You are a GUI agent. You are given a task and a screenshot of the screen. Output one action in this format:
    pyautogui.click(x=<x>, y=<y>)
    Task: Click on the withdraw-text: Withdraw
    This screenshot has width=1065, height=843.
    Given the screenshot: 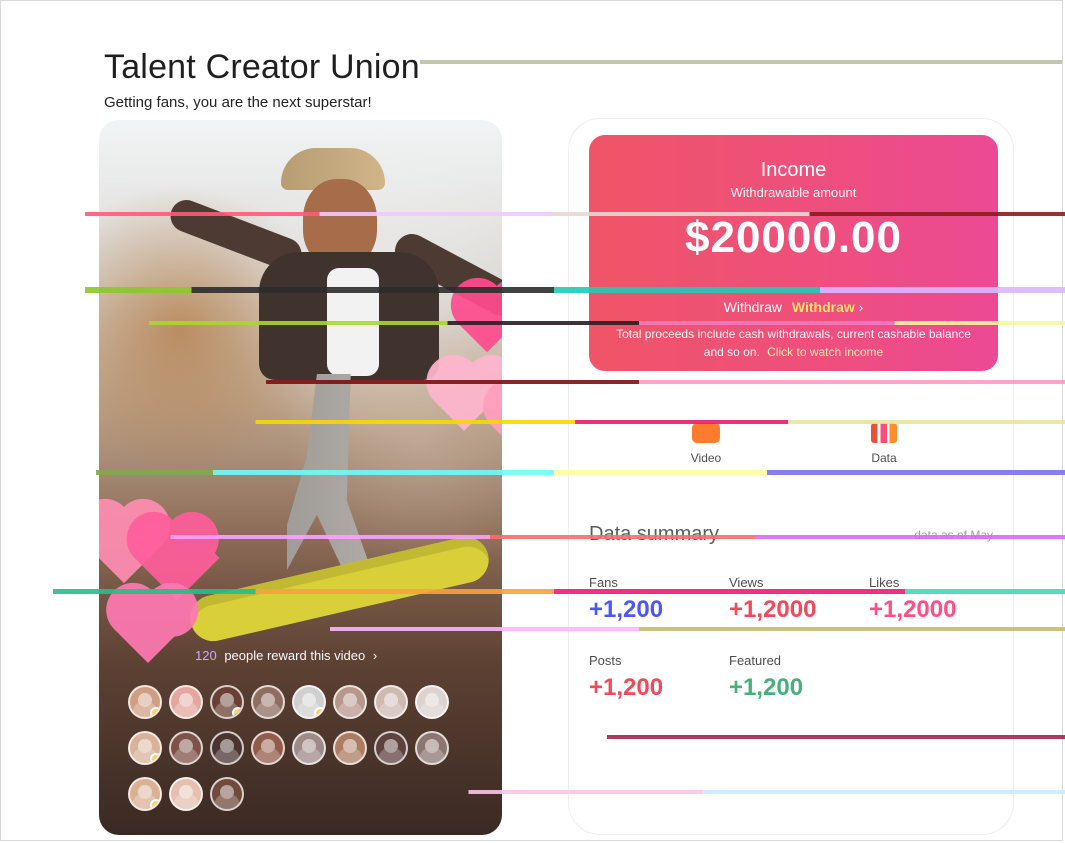 What is the action you would take?
    pyautogui.click(x=753, y=307)
    